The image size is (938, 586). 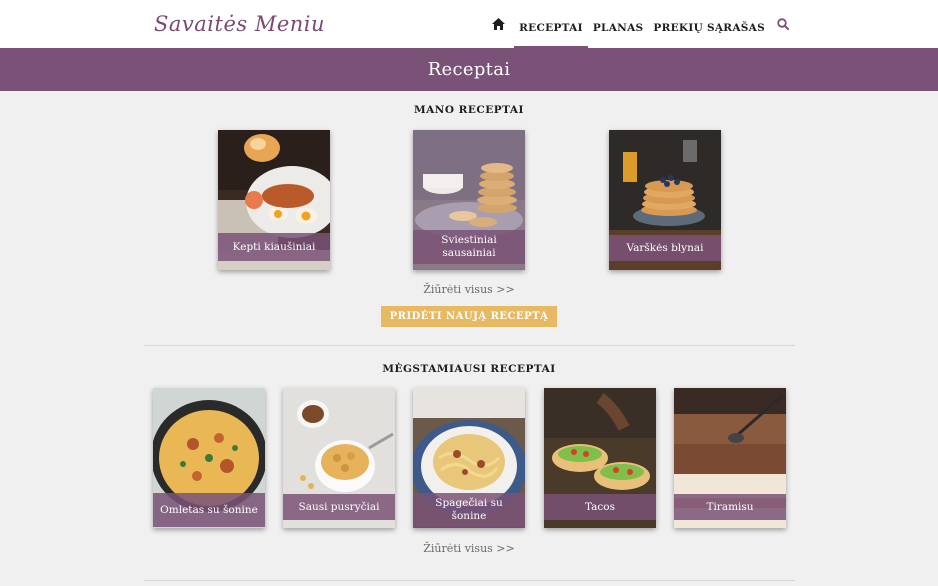 What do you see at coordinates (469, 200) in the screenshot?
I see `recipe-card: Sviestiniai sausainiai` at bounding box center [469, 200].